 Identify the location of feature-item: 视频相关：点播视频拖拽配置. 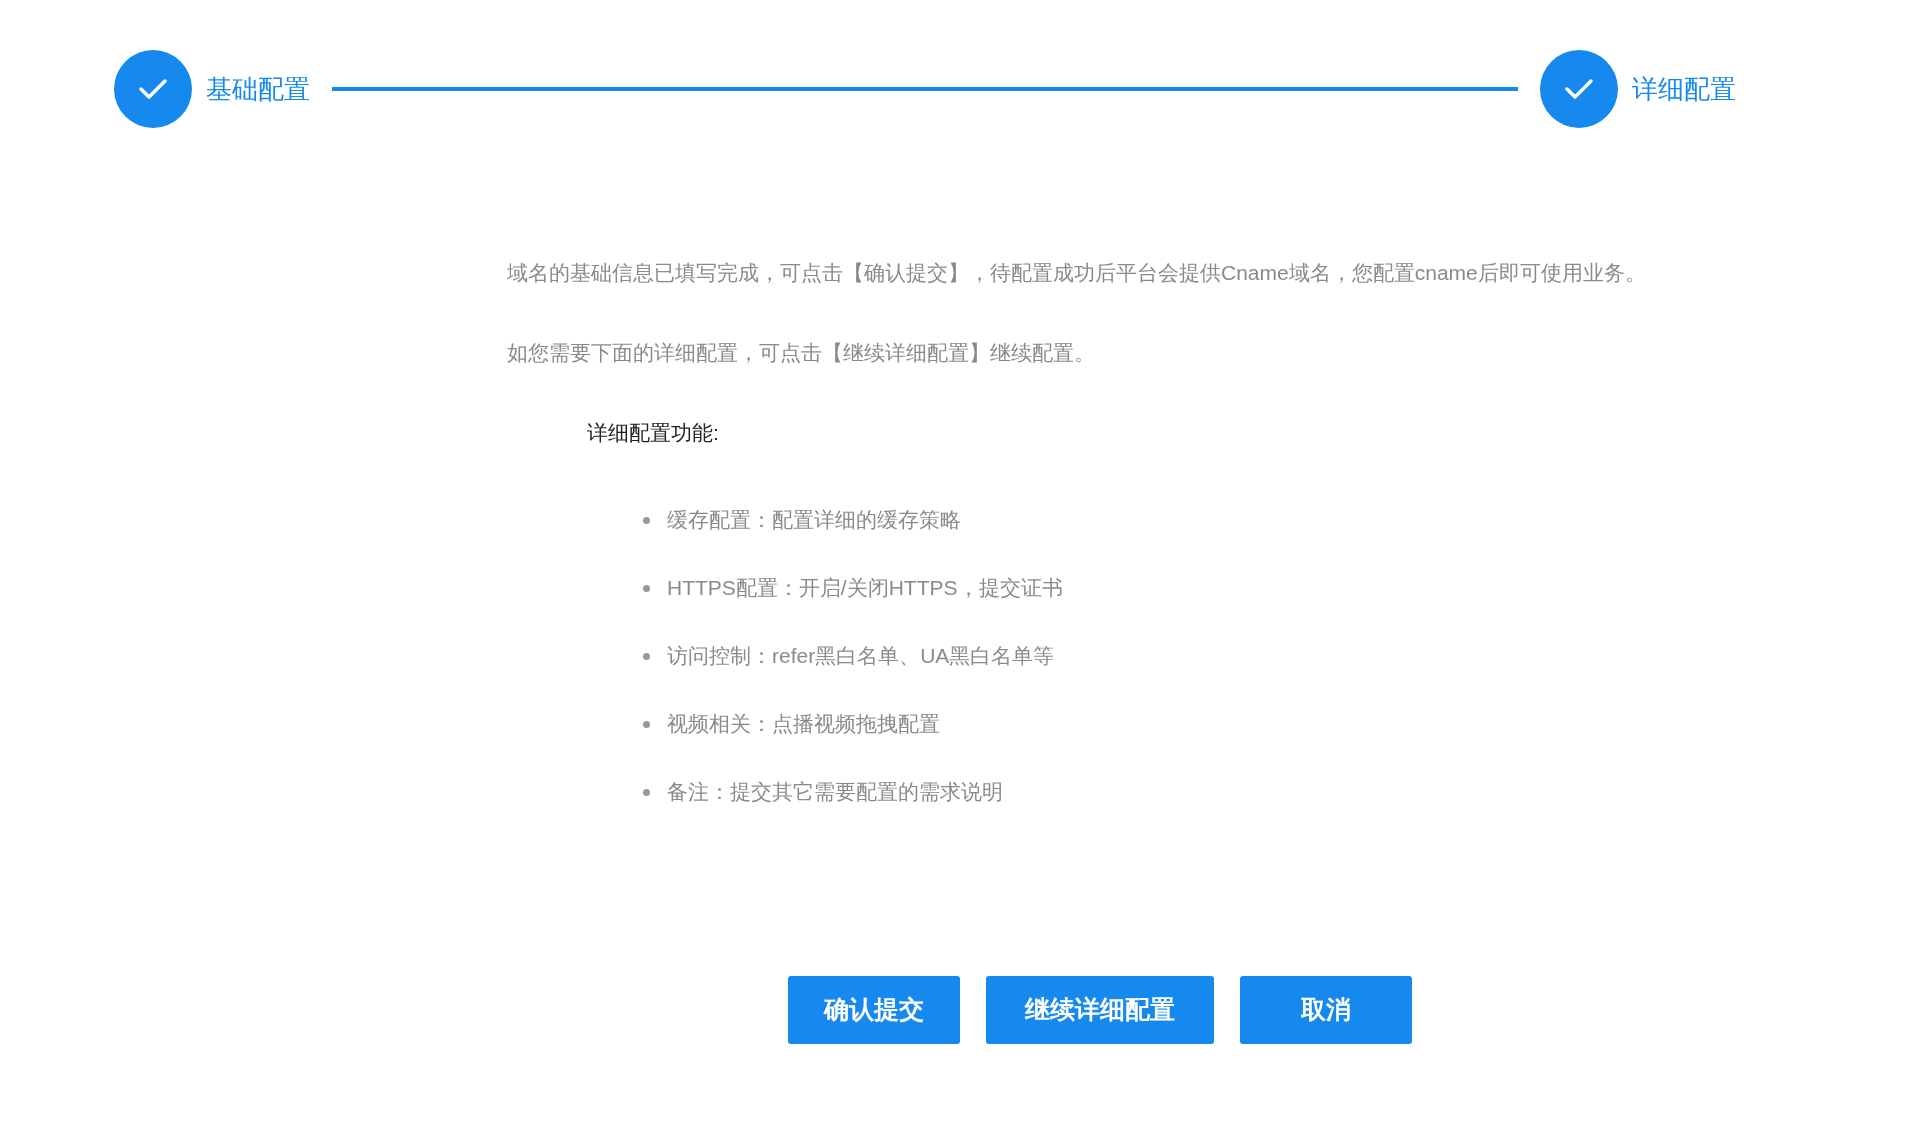
(803, 724).